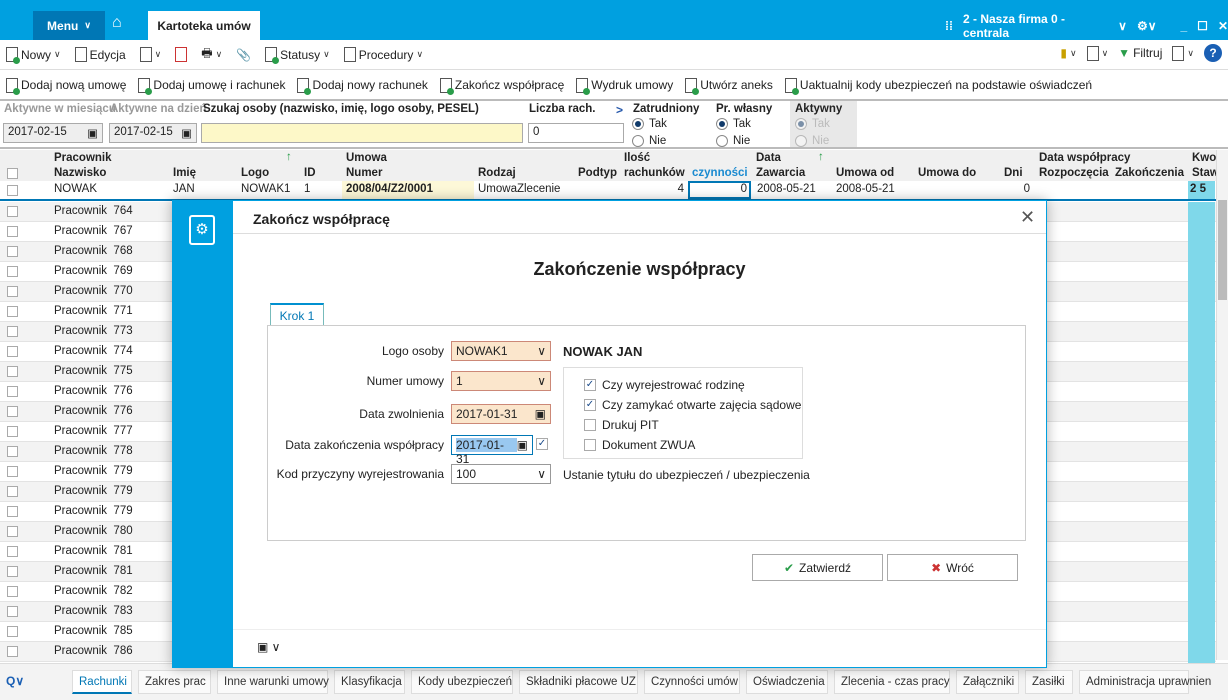 The image size is (1228, 700). Describe the element at coordinates (719, 190) in the screenshot. I see `cell-czynnosci: 0` at that location.